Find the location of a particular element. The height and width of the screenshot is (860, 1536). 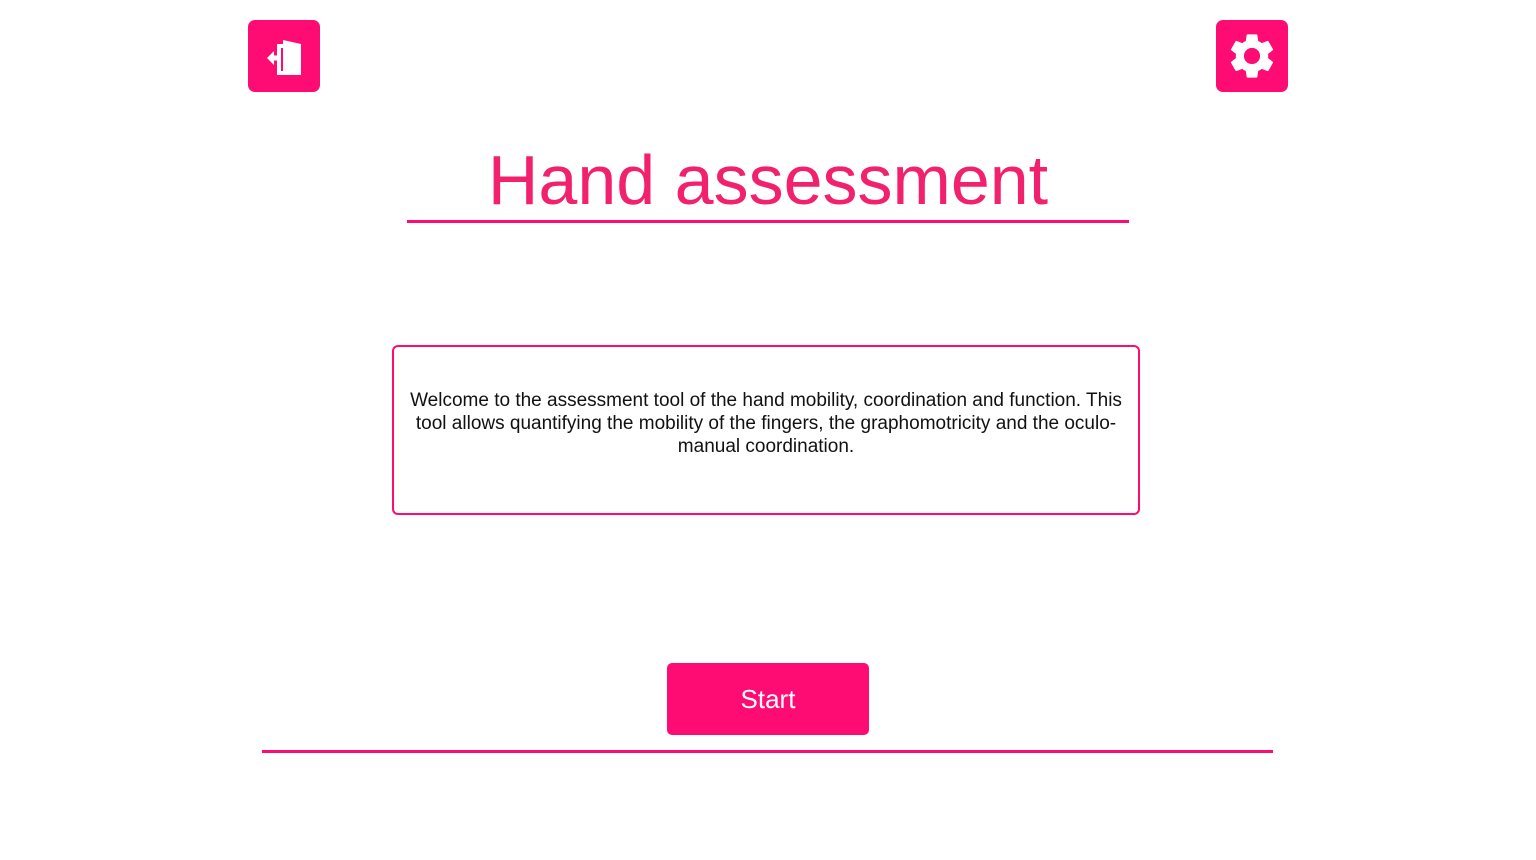

bottom-divider is located at coordinates (767, 751).